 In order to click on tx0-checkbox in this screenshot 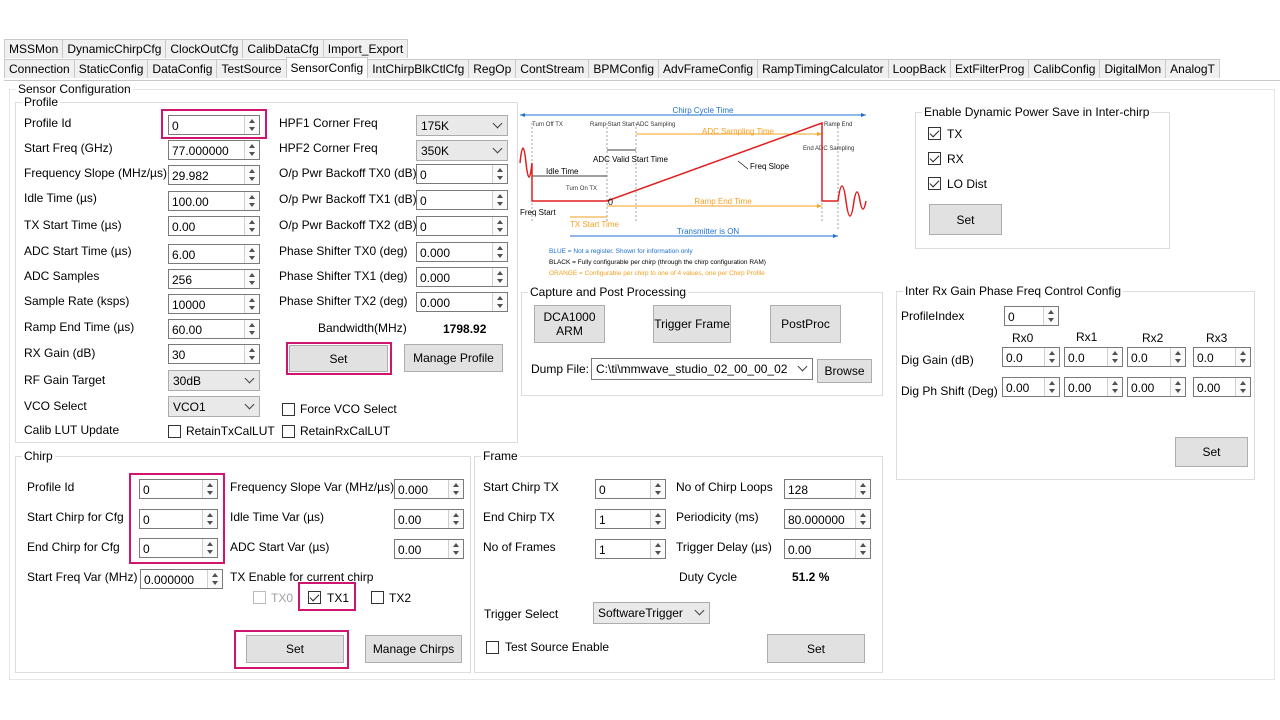, I will do `click(259, 597)`.